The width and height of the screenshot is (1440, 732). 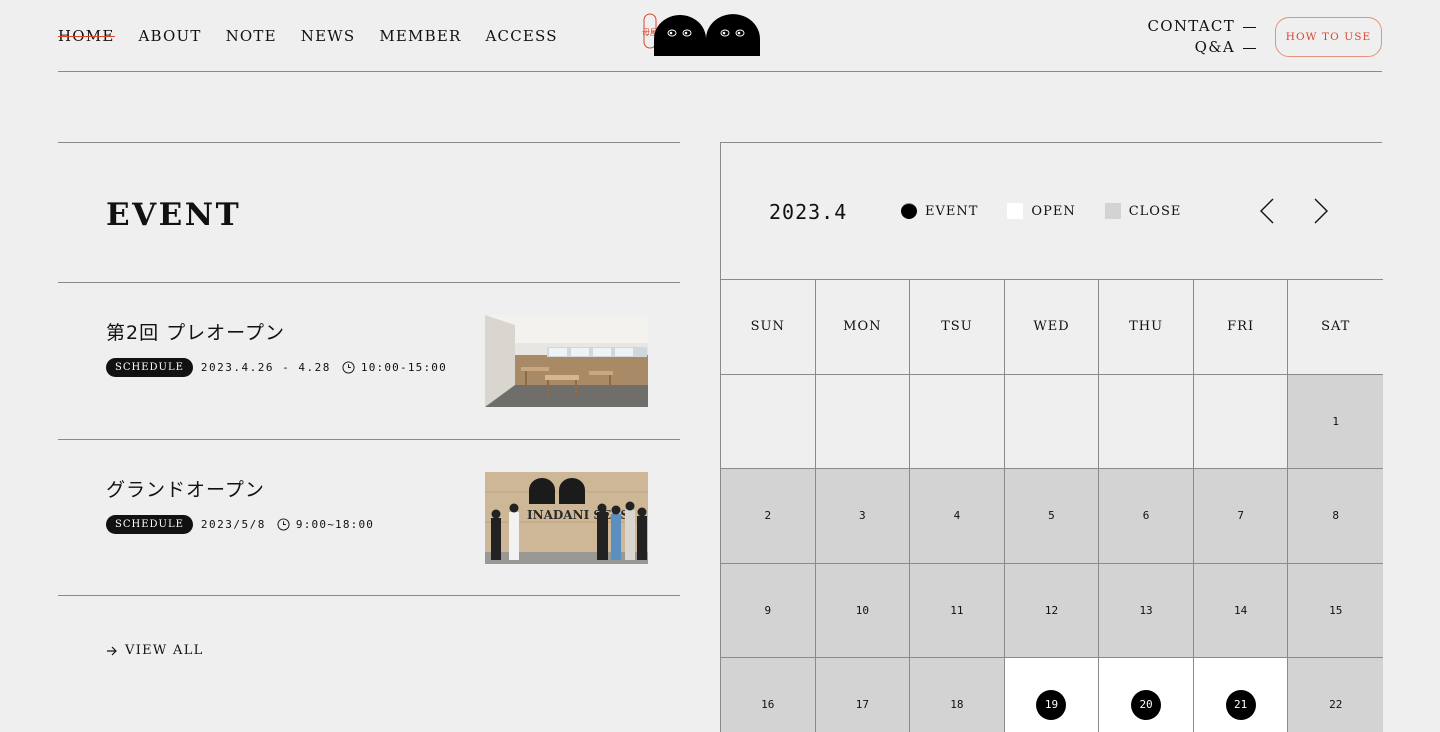 What do you see at coordinates (251, 36) in the screenshot?
I see `nav-note: NOTE` at bounding box center [251, 36].